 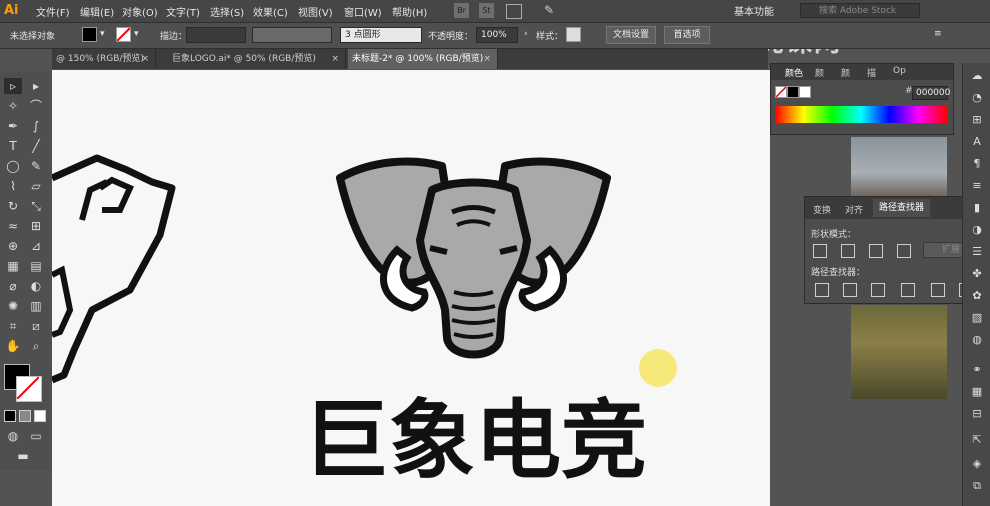 I want to click on document-setup-button: 文档设置, so click(x=631, y=35).